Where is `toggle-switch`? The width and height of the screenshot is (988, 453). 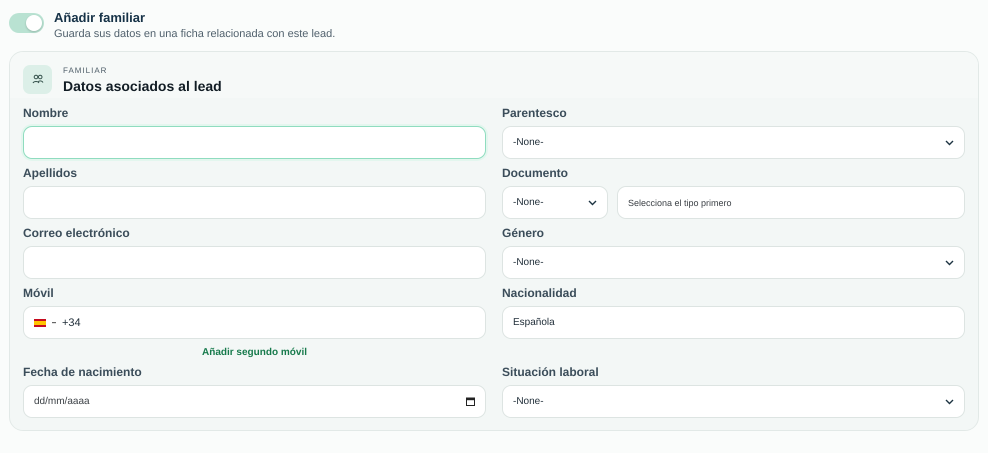 toggle-switch is located at coordinates (26, 23).